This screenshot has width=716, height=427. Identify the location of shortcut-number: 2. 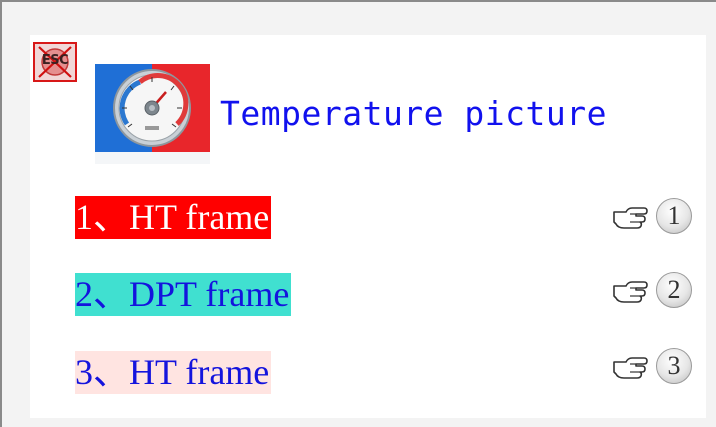
(674, 290).